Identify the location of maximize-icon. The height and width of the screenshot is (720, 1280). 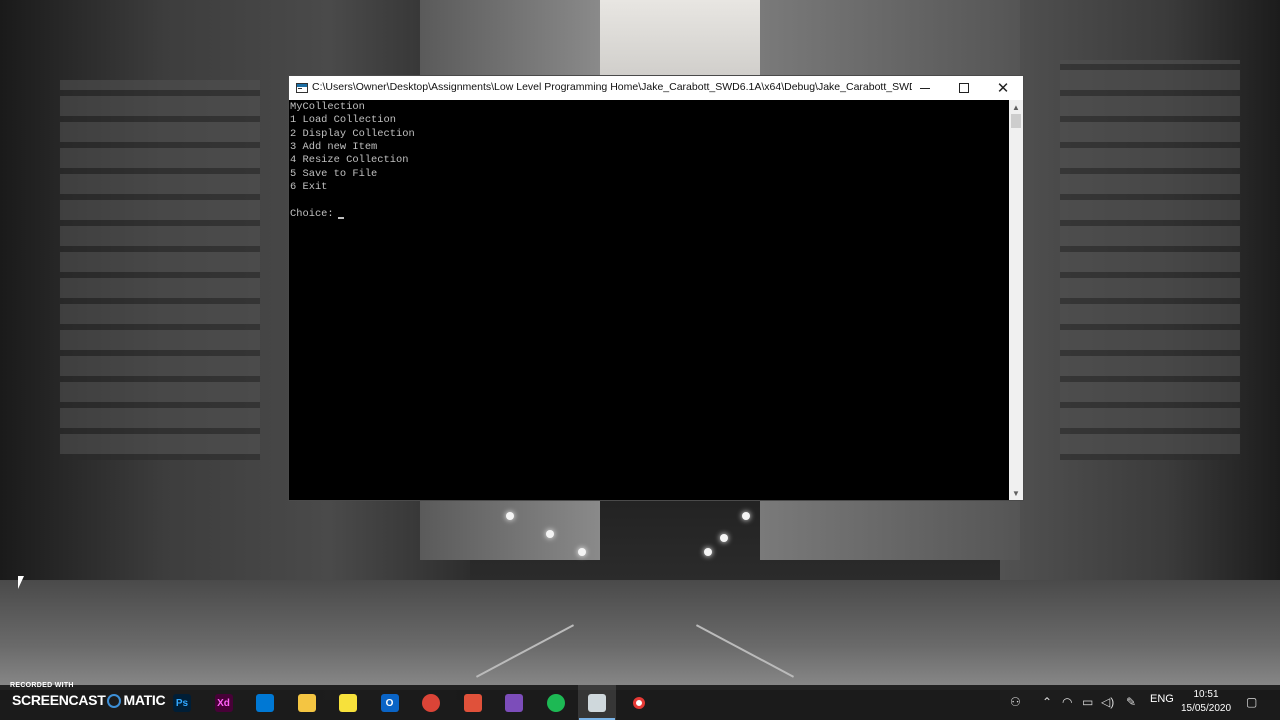
(964, 88).